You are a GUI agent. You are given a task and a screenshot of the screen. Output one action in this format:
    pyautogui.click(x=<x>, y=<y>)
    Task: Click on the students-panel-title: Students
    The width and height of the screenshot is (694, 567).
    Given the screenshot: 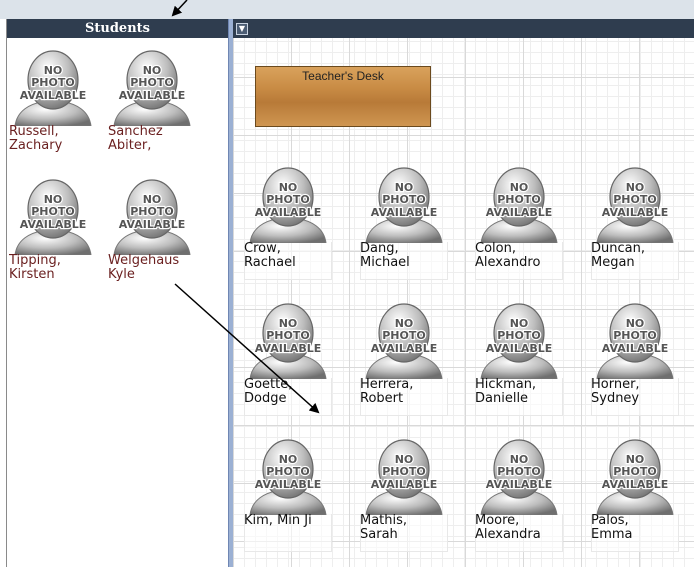 What is the action you would take?
    pyautogui.click(x=117, y=28)
    